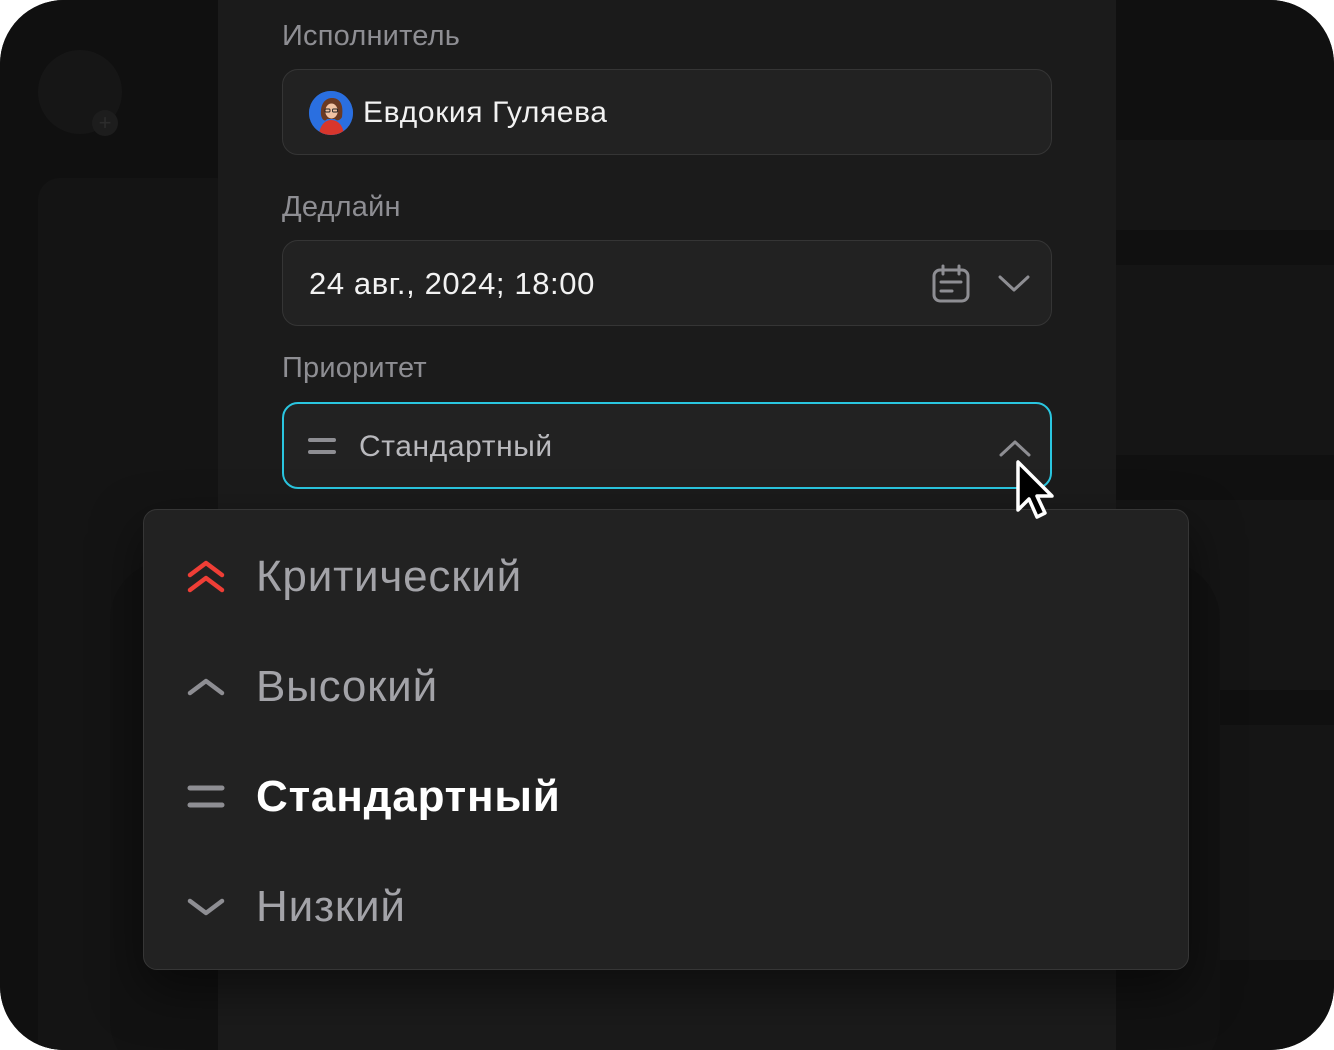 This screenshot has width=1334, height=1050. What do you see at coordinates (485, 112) in the screenshot?
I see `assignee-name: Евдокия Гуляева` at bounding box center [485, 112].